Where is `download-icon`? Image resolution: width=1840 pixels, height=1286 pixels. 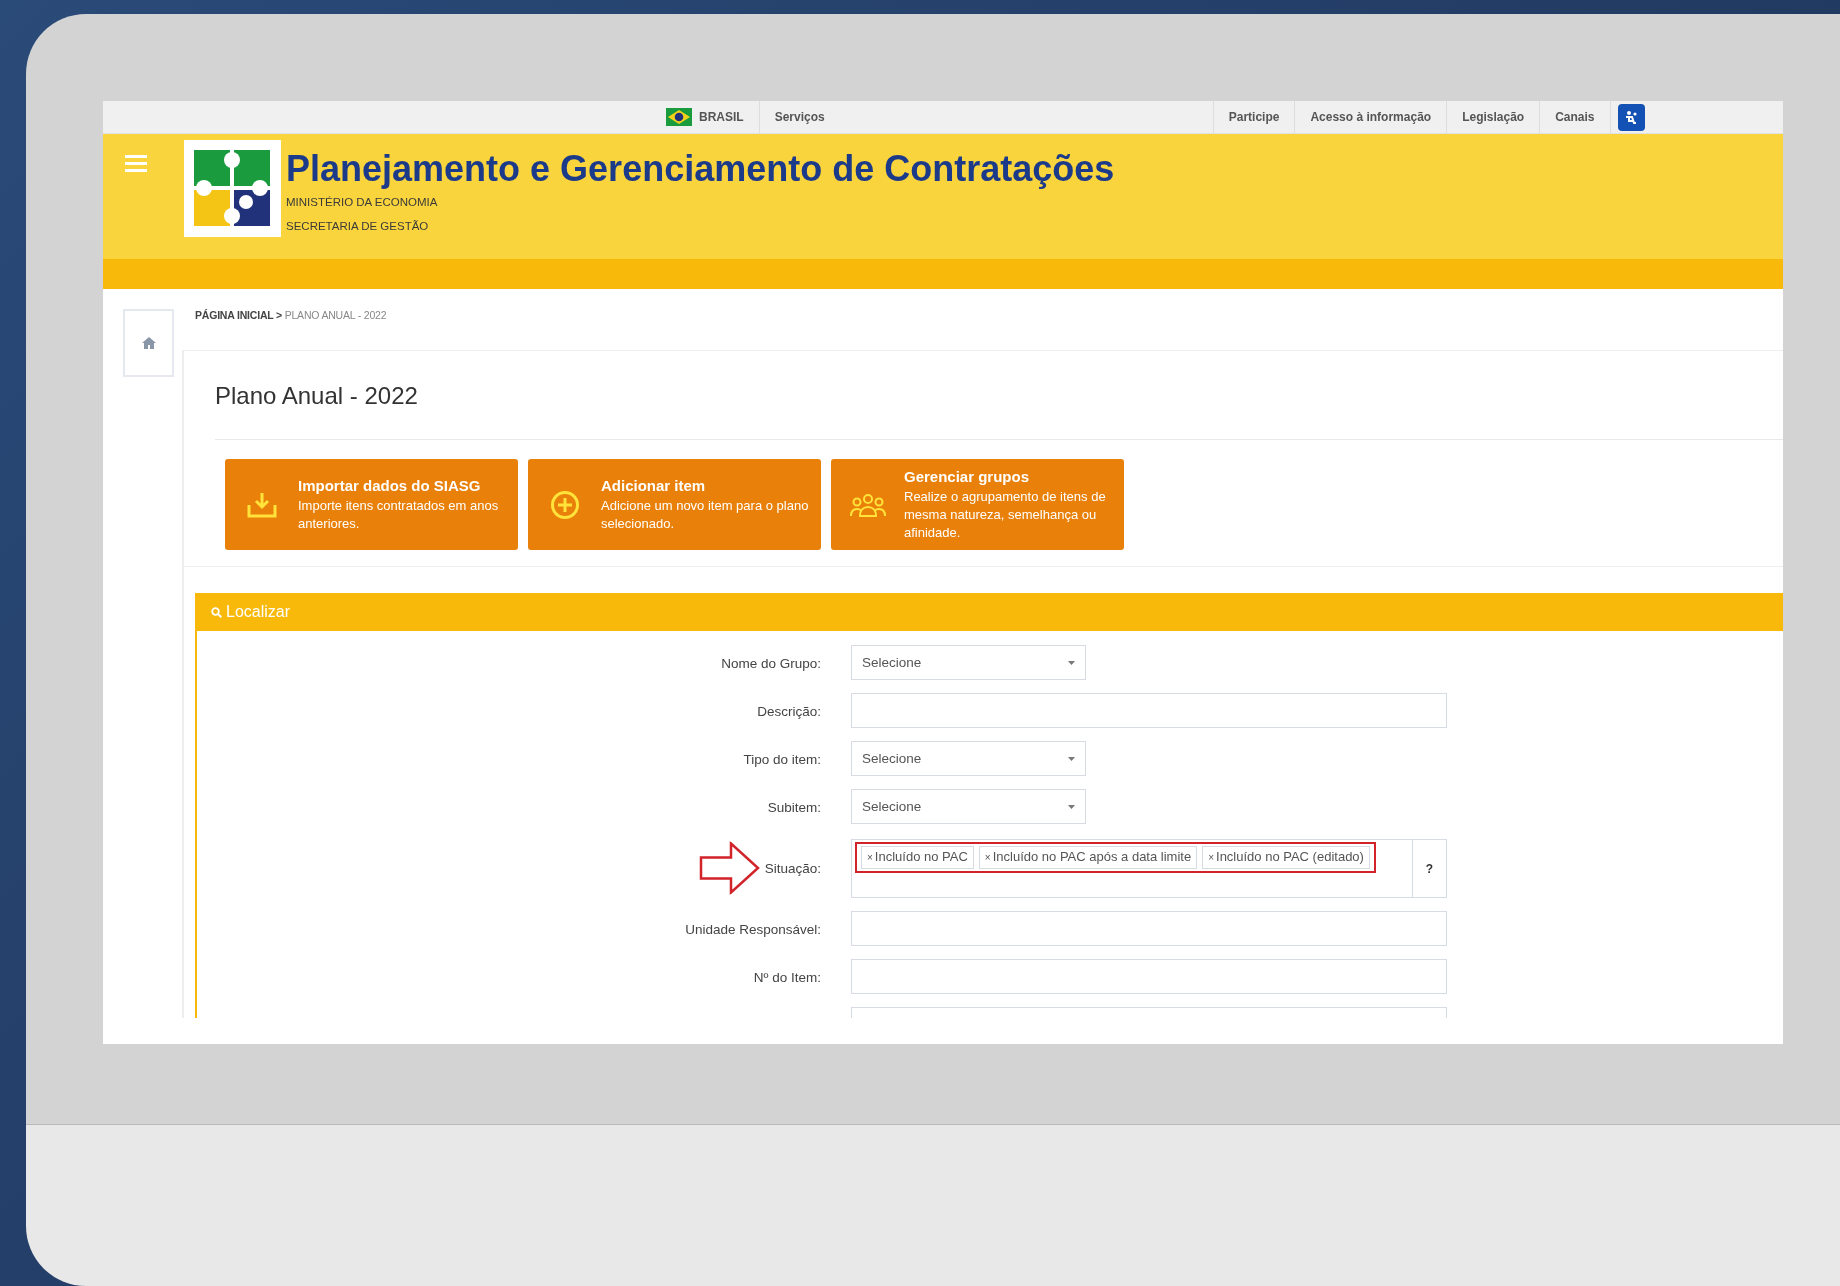
download-icon is located at coordinates (261, 504).